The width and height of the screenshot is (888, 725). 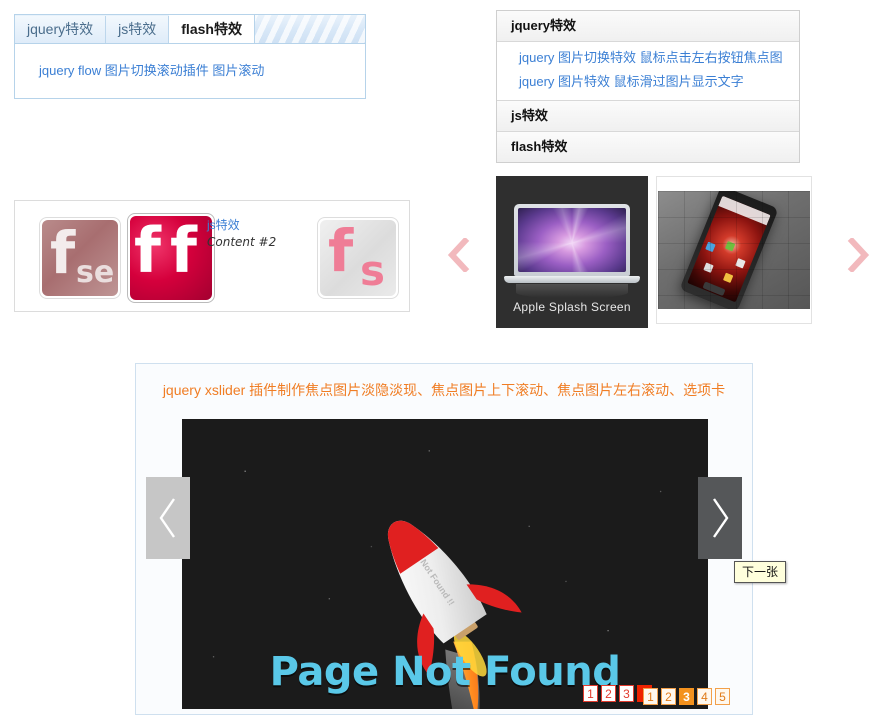 What do you see at coordinates (648, 58) in the screenshot?
I see `accordion-link-1: jquery 图片切换特效 鼠标点击左右按钮焦点图` at bounding box center [648, 58].